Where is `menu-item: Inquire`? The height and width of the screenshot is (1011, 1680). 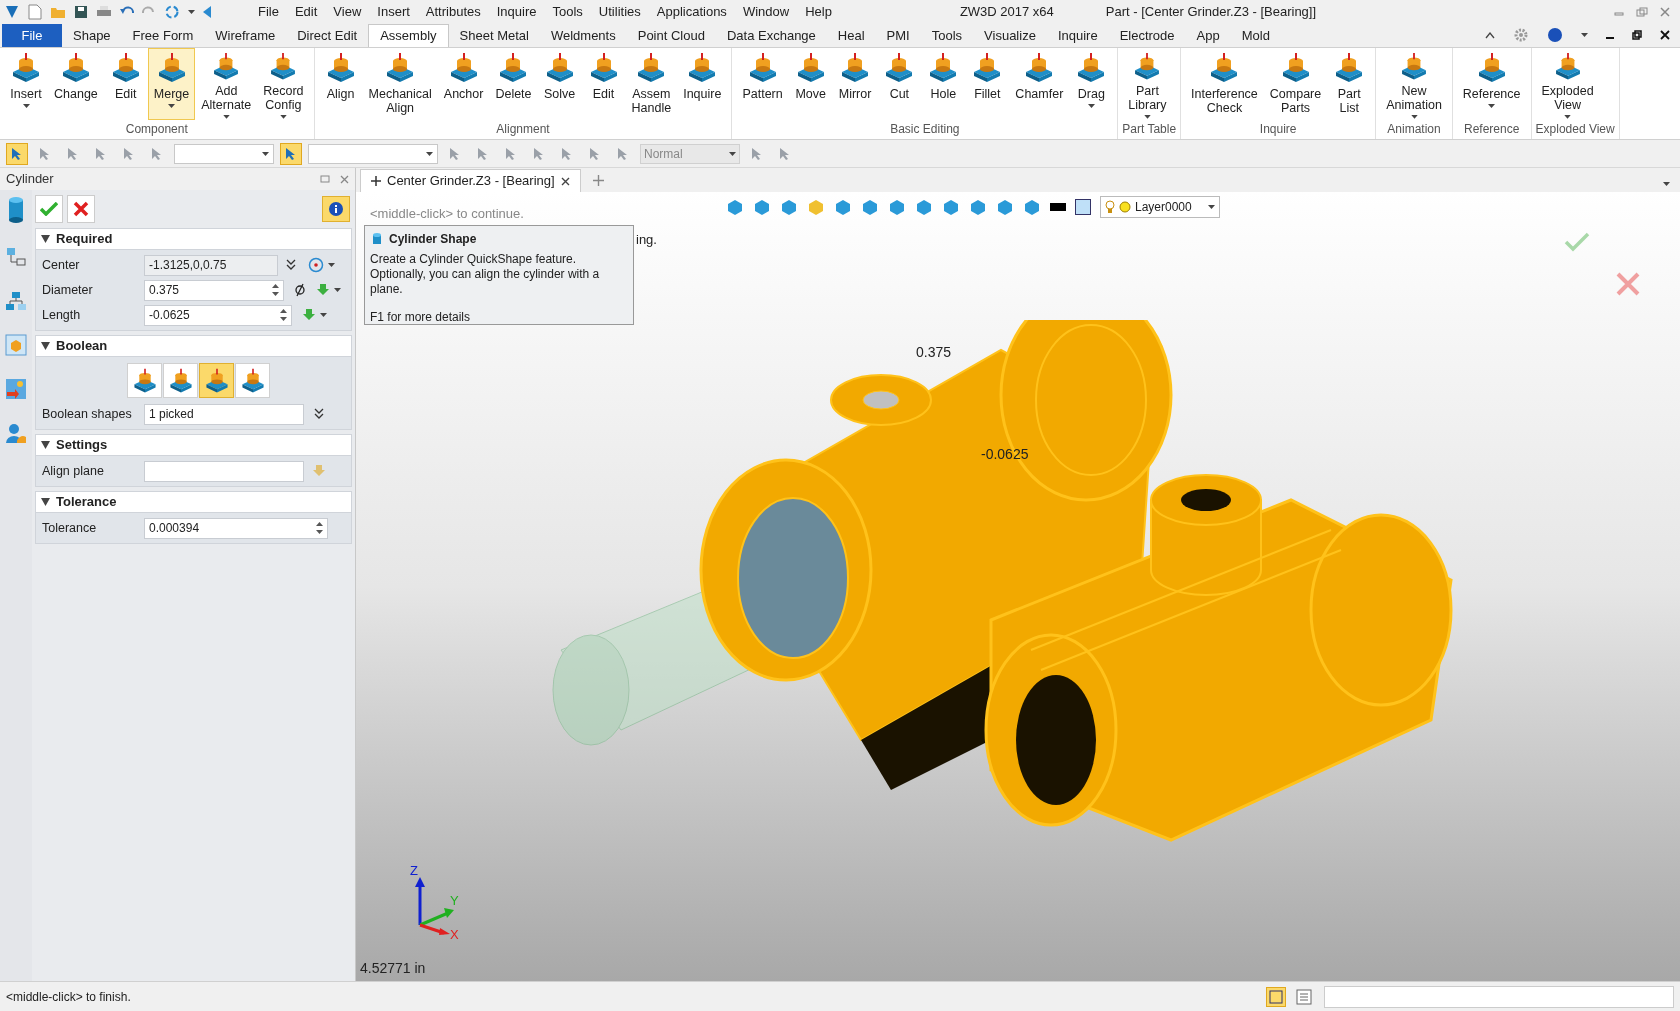 menu-item: Inquire is located at coordinates (516, 12).